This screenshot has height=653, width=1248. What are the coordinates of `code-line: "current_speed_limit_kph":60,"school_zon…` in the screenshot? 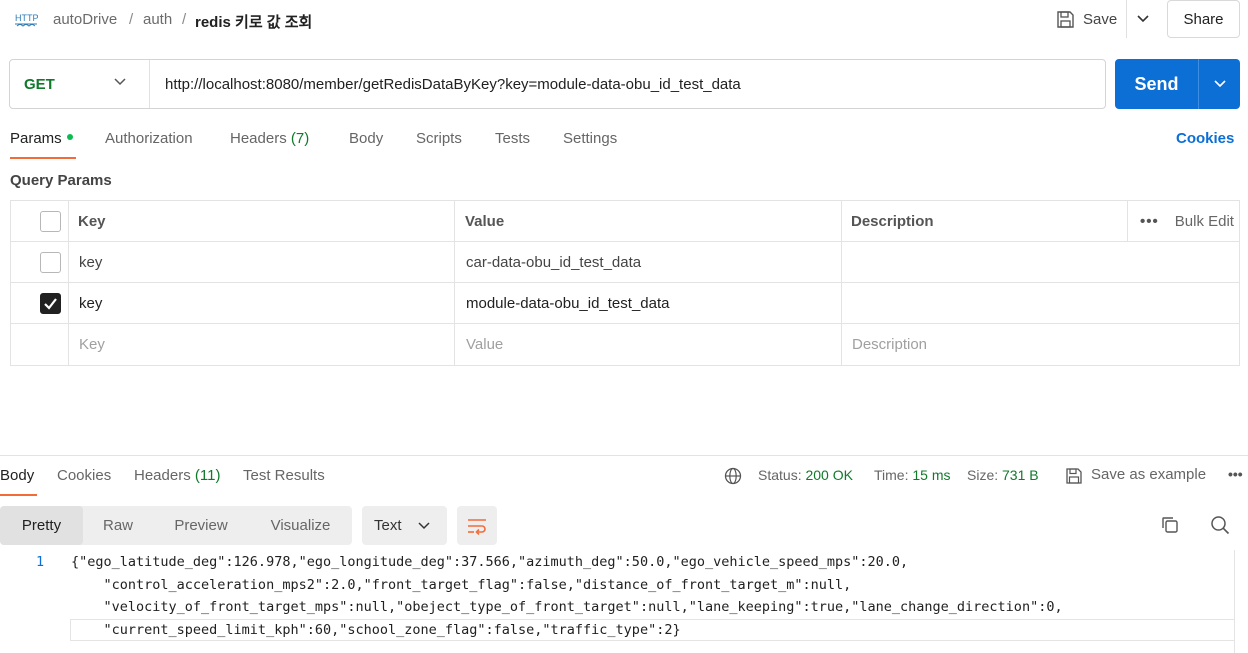 It's located at (376, 630).